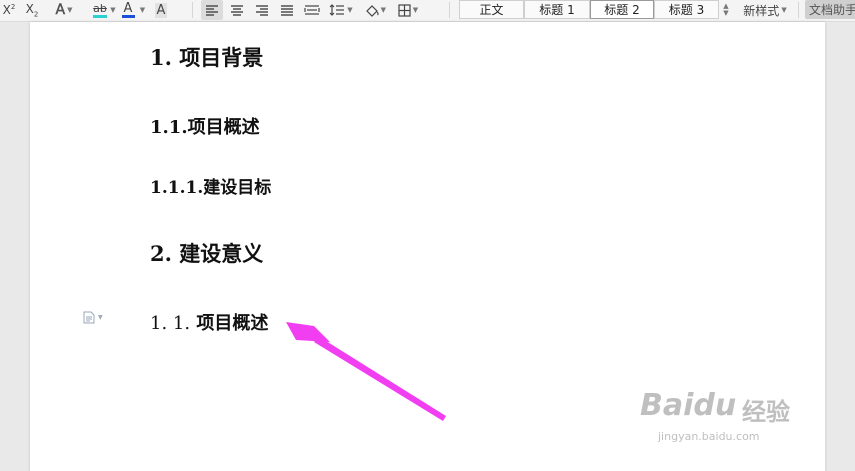  I want to click on font-color-icon: A, so click(128, 8).